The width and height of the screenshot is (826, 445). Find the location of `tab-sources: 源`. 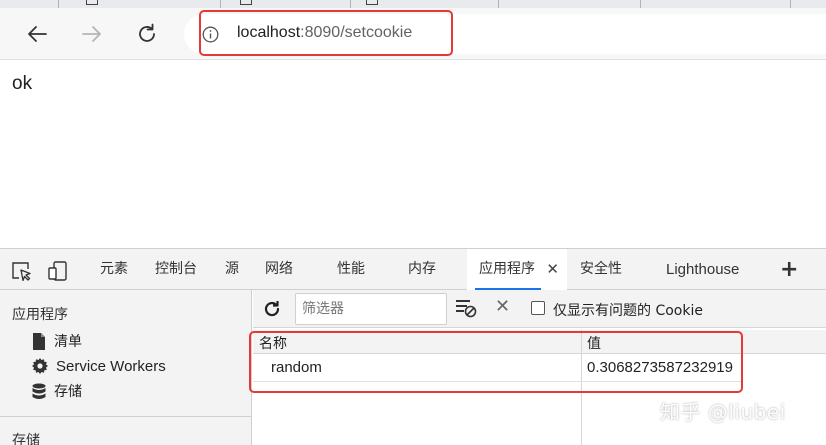

tab-sources: 源 is located at coordinates (232, 269).